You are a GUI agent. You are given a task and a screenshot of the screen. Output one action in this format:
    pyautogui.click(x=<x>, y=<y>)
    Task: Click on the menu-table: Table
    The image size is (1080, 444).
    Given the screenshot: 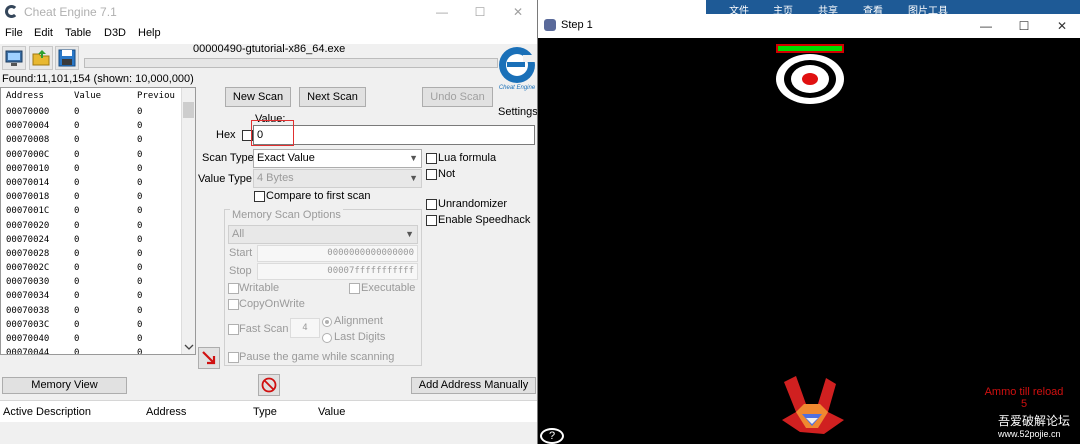 What is the action you would take?
    pyautogui.click(x=78, y=33)
    